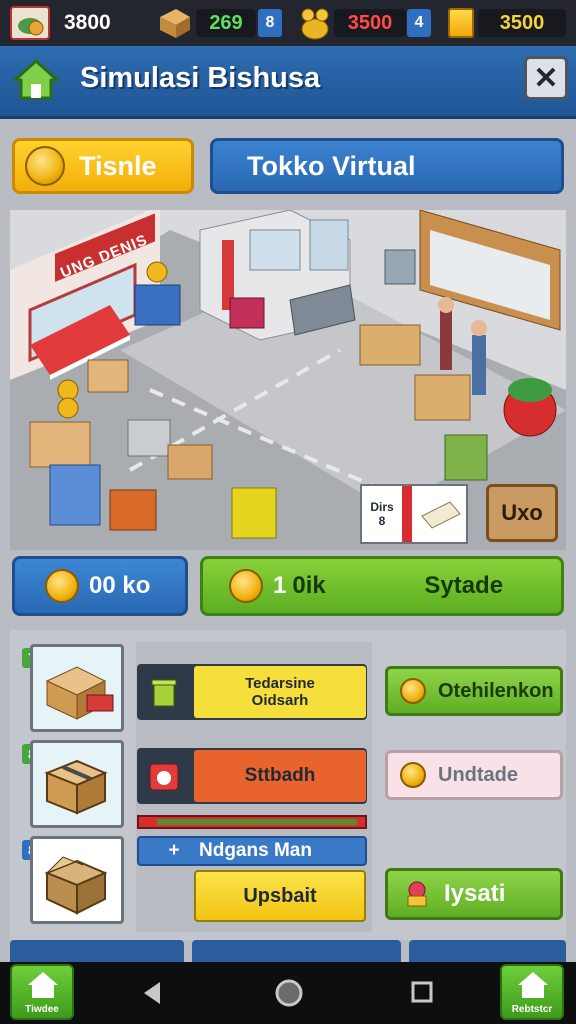 The image size is (576, 1024). I want to click on close-button: ✕, so click(546, 78).